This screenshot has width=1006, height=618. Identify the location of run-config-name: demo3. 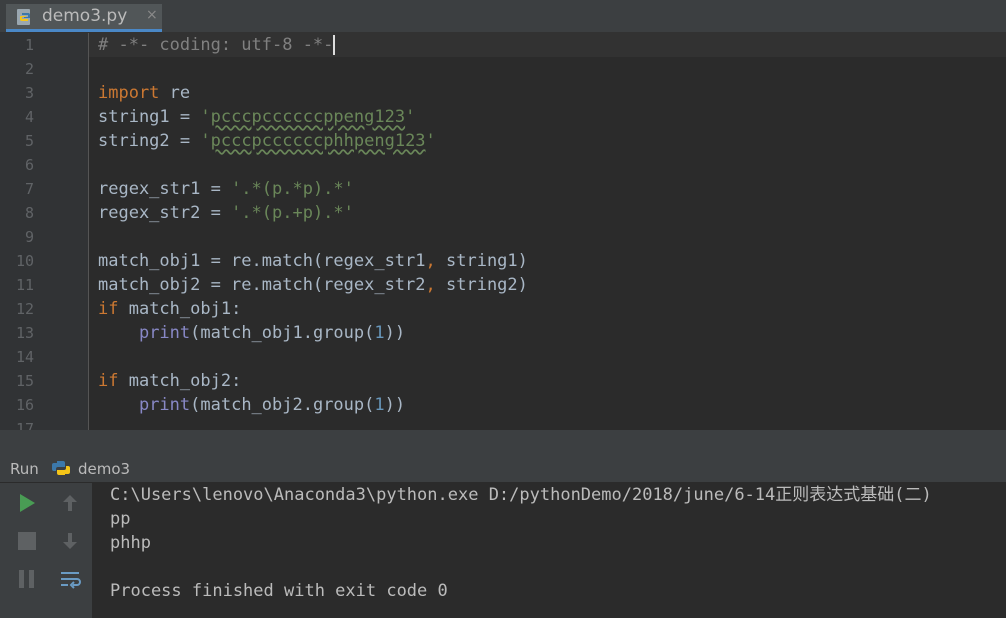
(104, 469).